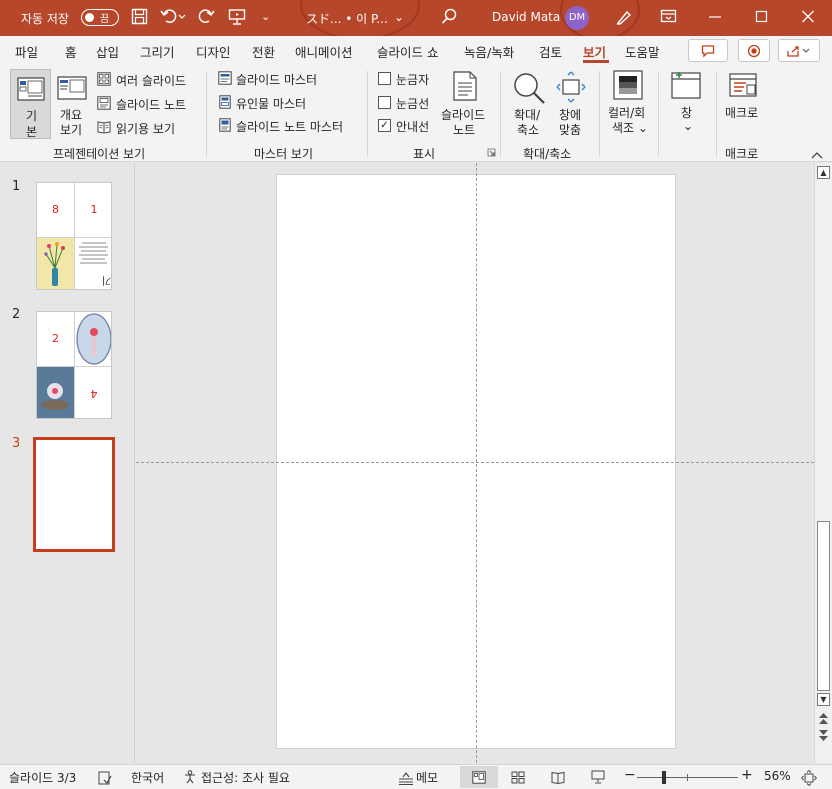 The height and width of the screenshot is (789, 832). Describe the element at coordinates (823, 463) in the screenshot. I see `vertical-scrollbar: ▲ ▼` at that location.